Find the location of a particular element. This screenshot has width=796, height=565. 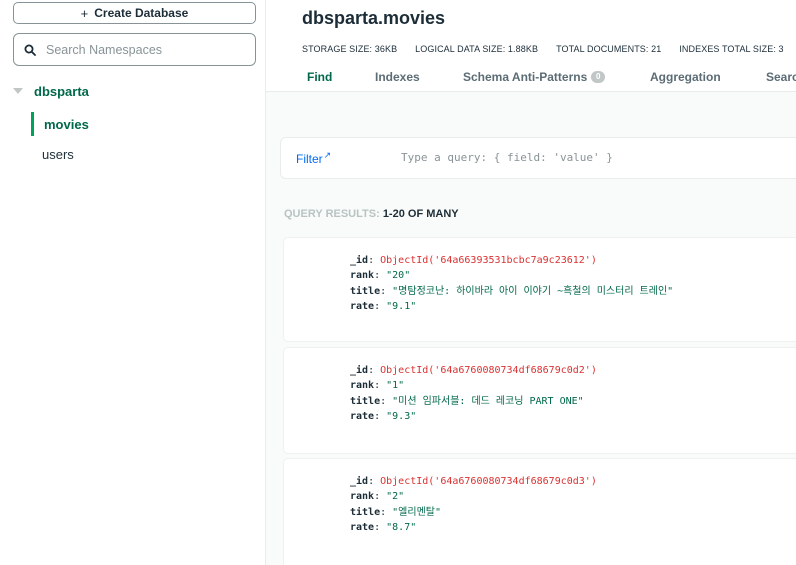

field-value: "20" is located at coordinates (398, 276).